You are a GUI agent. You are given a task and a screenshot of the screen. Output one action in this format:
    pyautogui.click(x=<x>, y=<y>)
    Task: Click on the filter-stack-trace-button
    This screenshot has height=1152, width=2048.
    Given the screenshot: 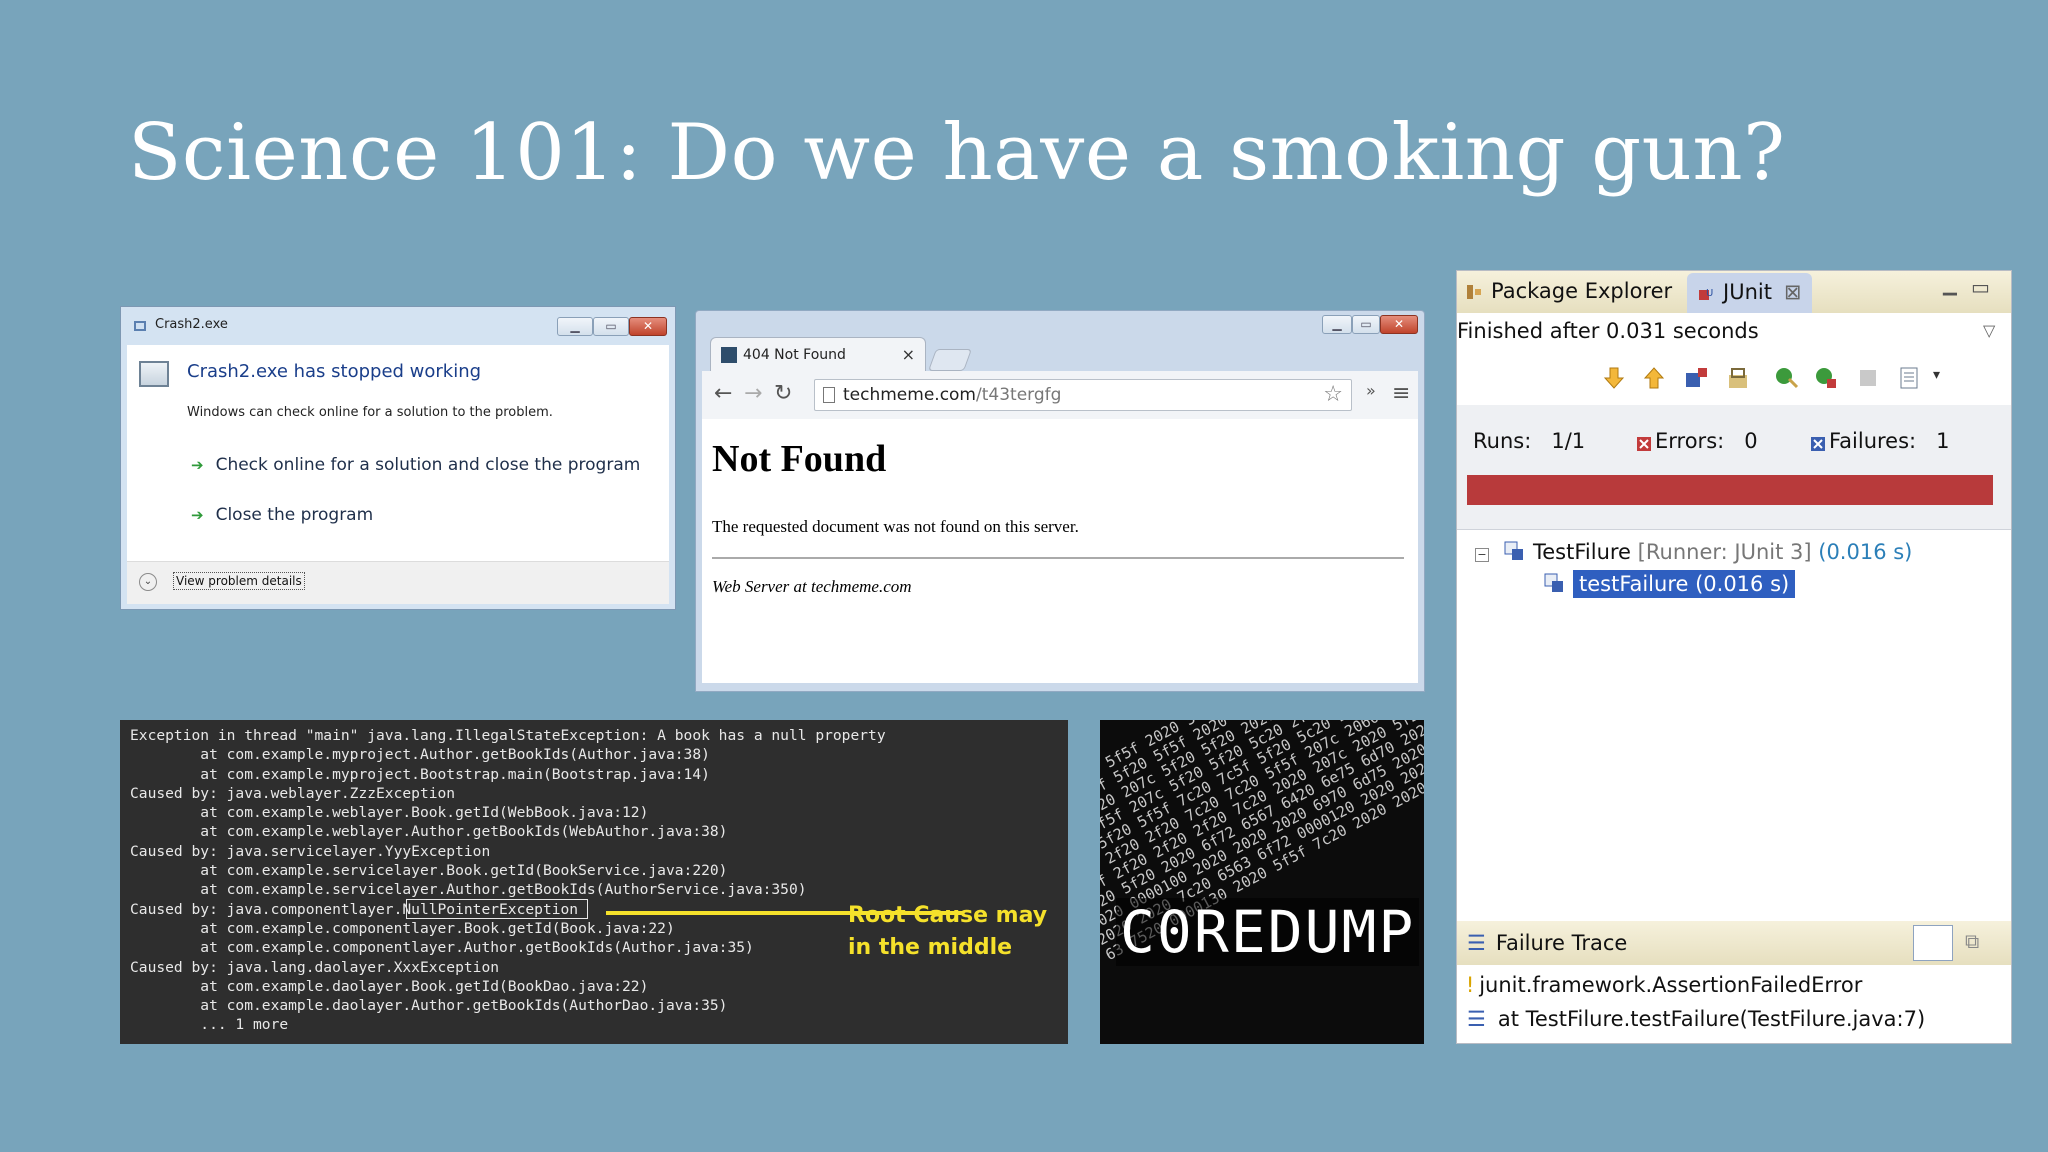 What is the action you would take?
    pyautogui.click(x=1933, y=943)
    